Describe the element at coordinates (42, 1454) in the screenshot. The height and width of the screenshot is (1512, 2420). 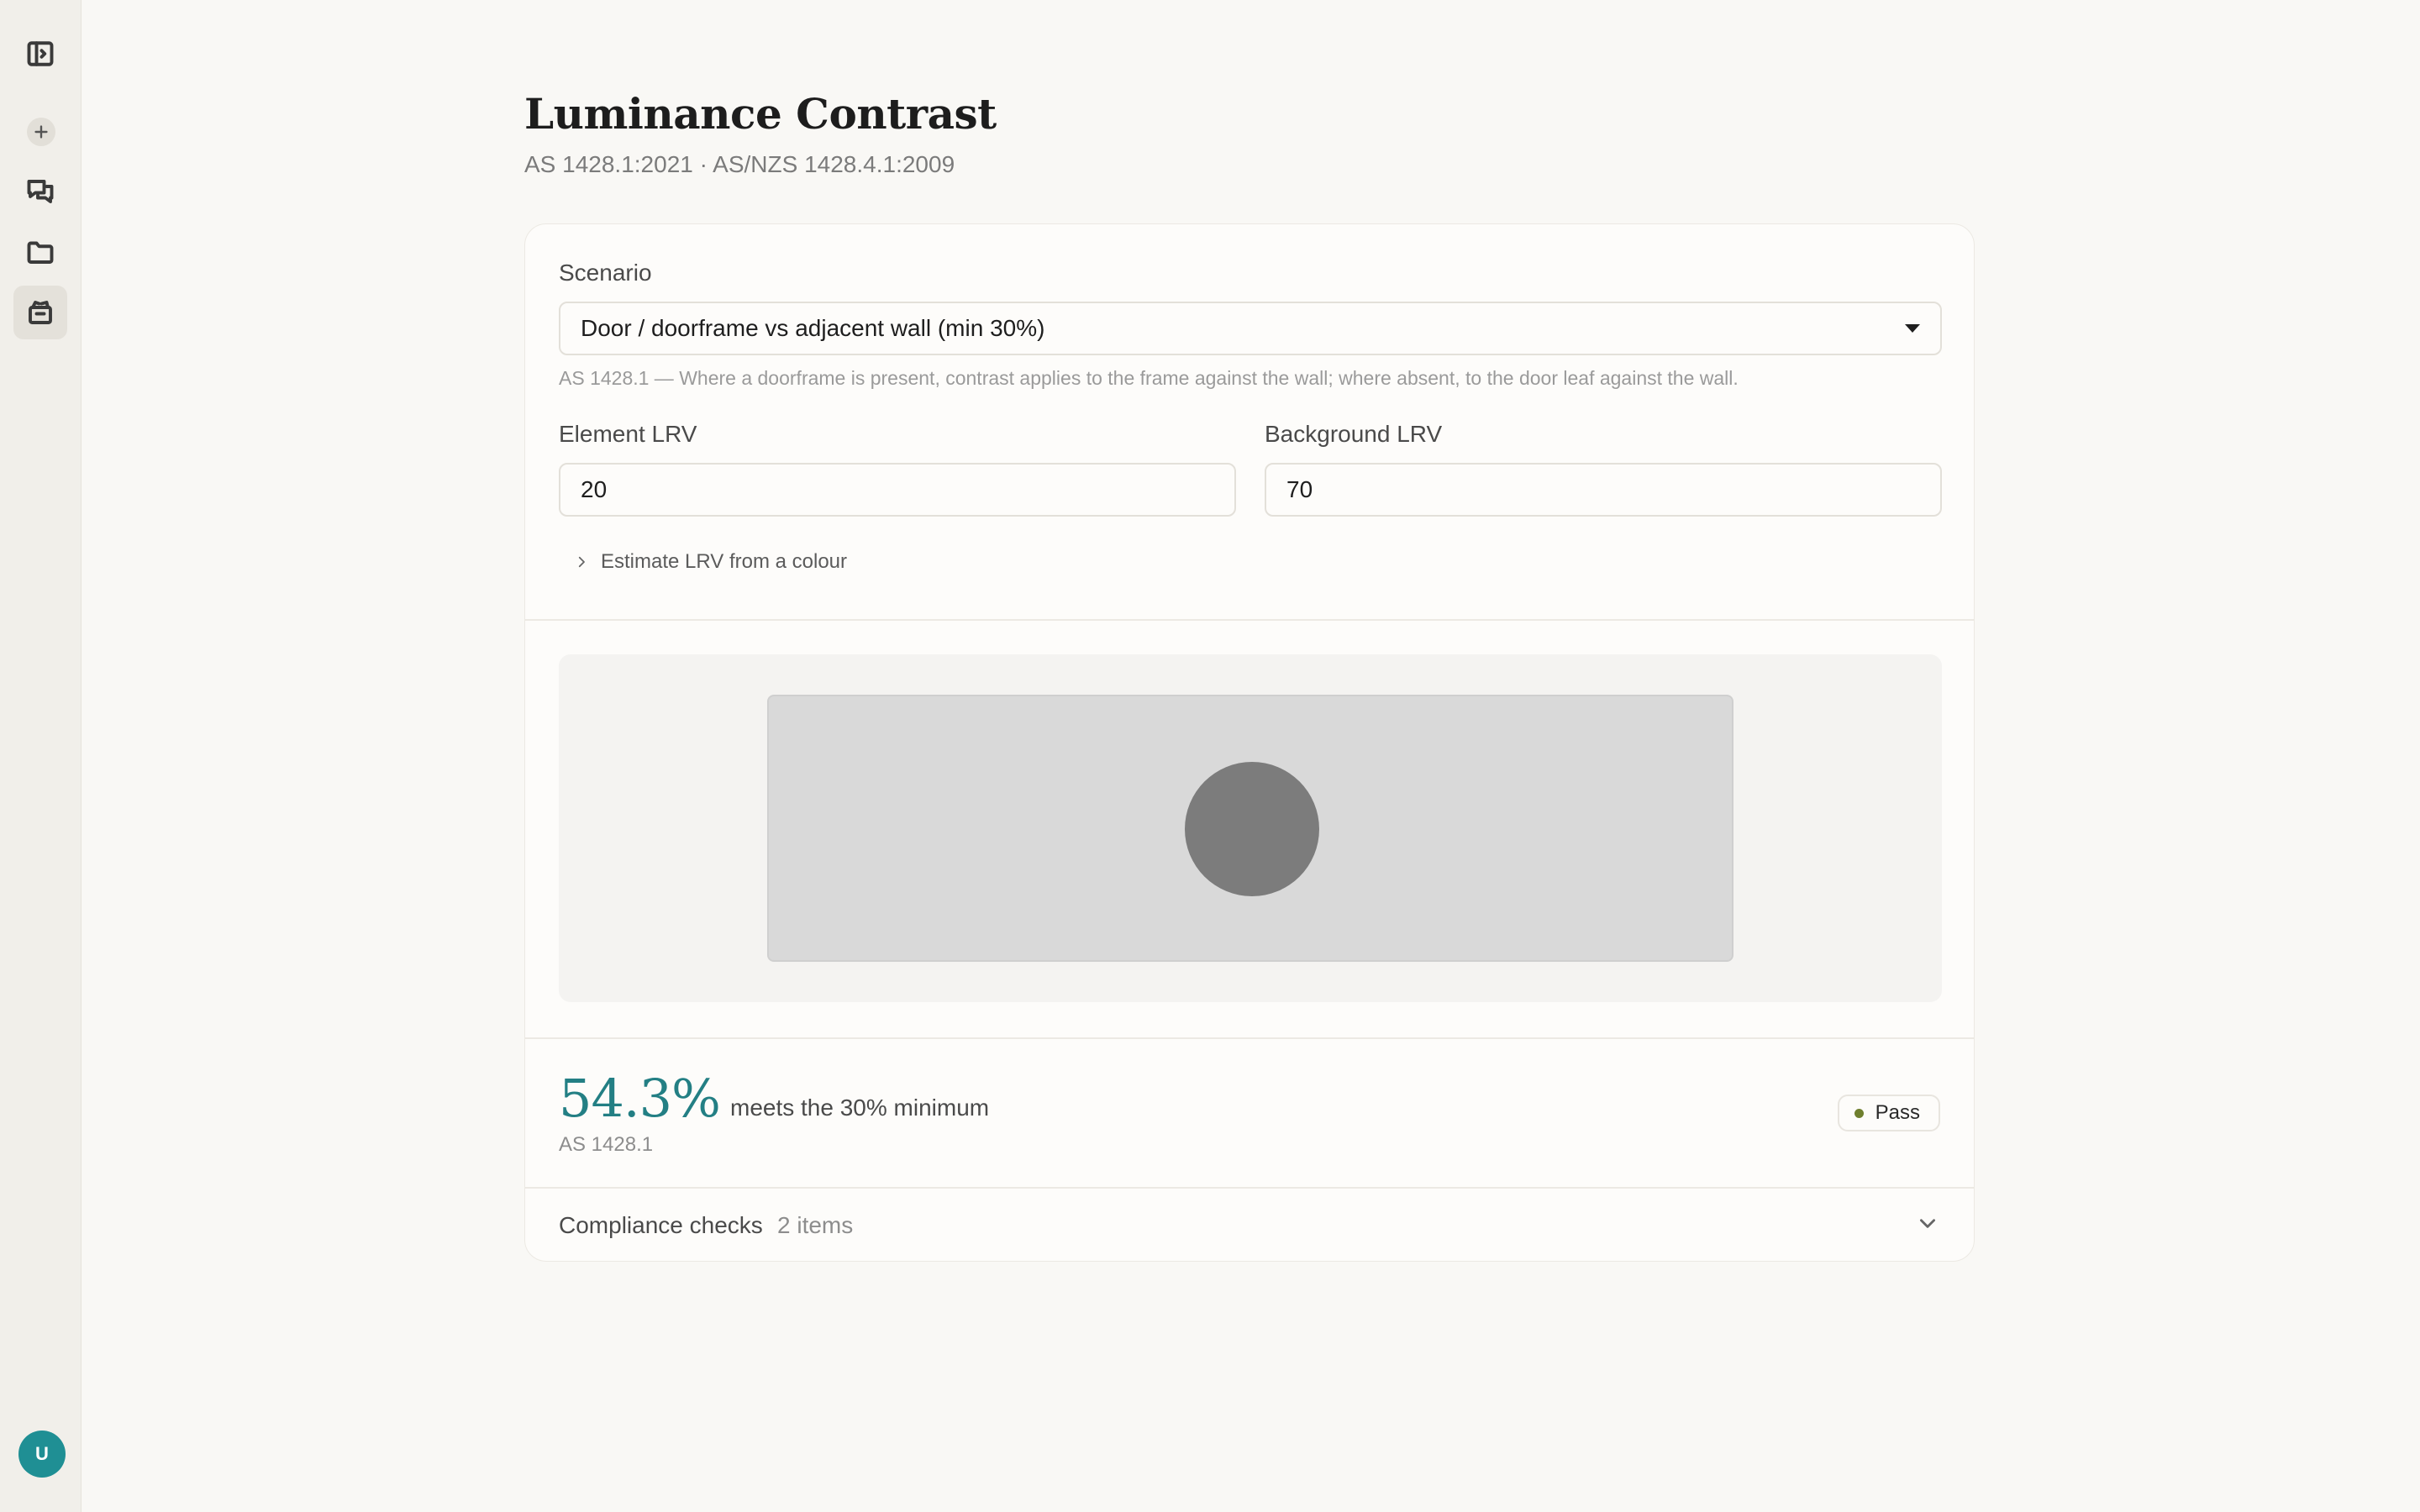
I see `user-avatar: U` at that location.